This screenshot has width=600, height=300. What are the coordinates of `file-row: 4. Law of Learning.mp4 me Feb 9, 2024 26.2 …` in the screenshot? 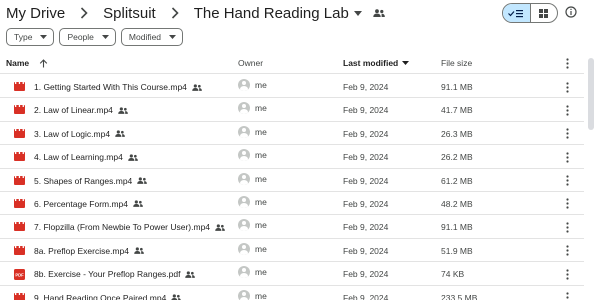 It's located at (292, 157).